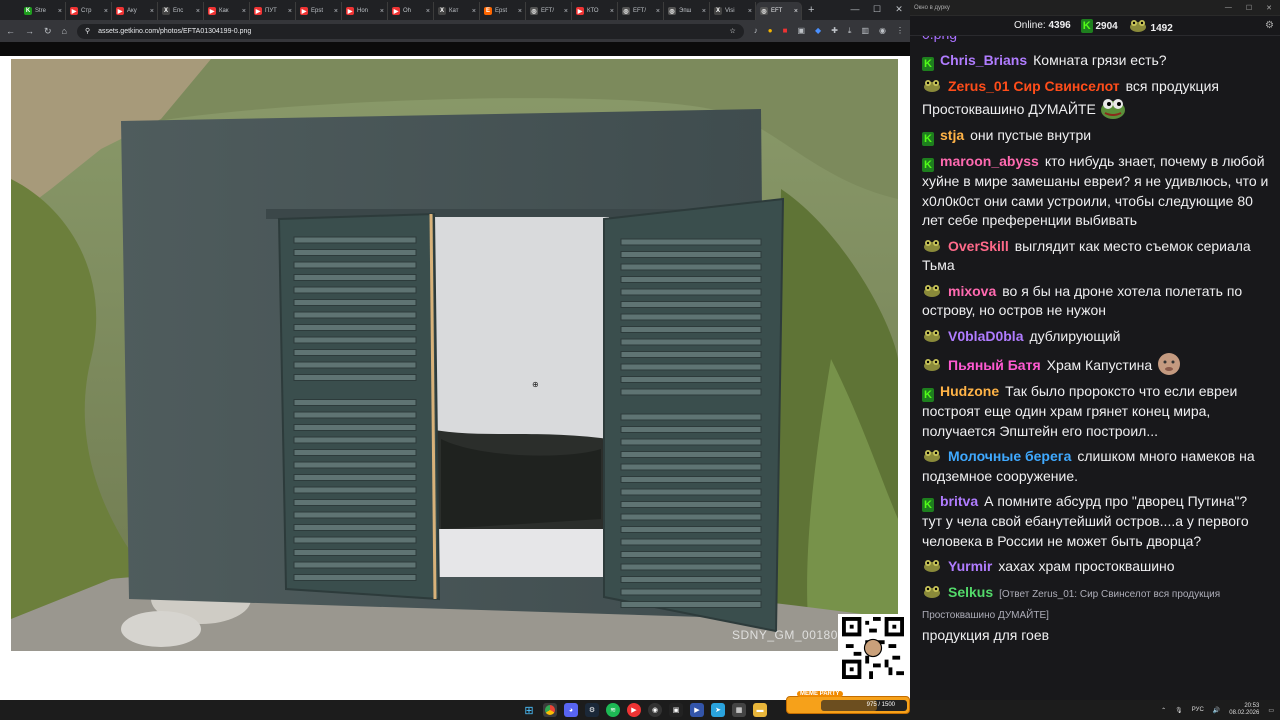  I want to click on tab-1: ▶ Стр ×, so click(89, 11).